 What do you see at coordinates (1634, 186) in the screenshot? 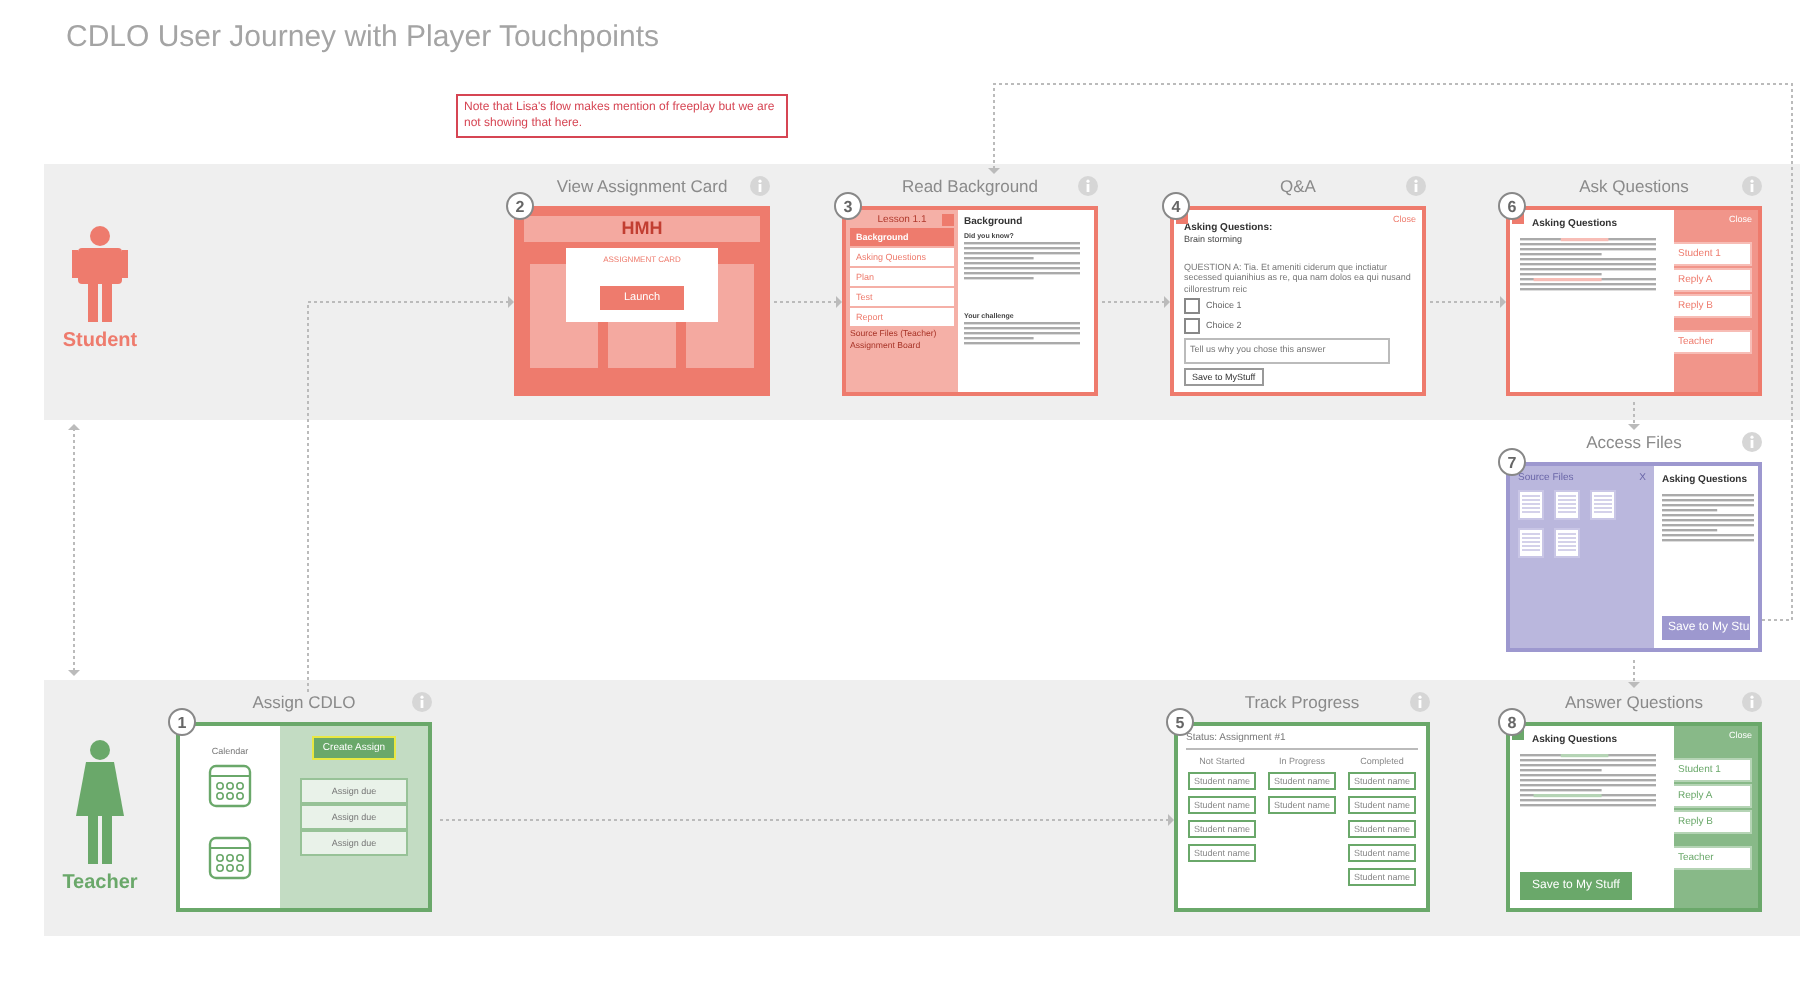
I see `step-title: Ask Questions` at bounding box center [1634, 186].